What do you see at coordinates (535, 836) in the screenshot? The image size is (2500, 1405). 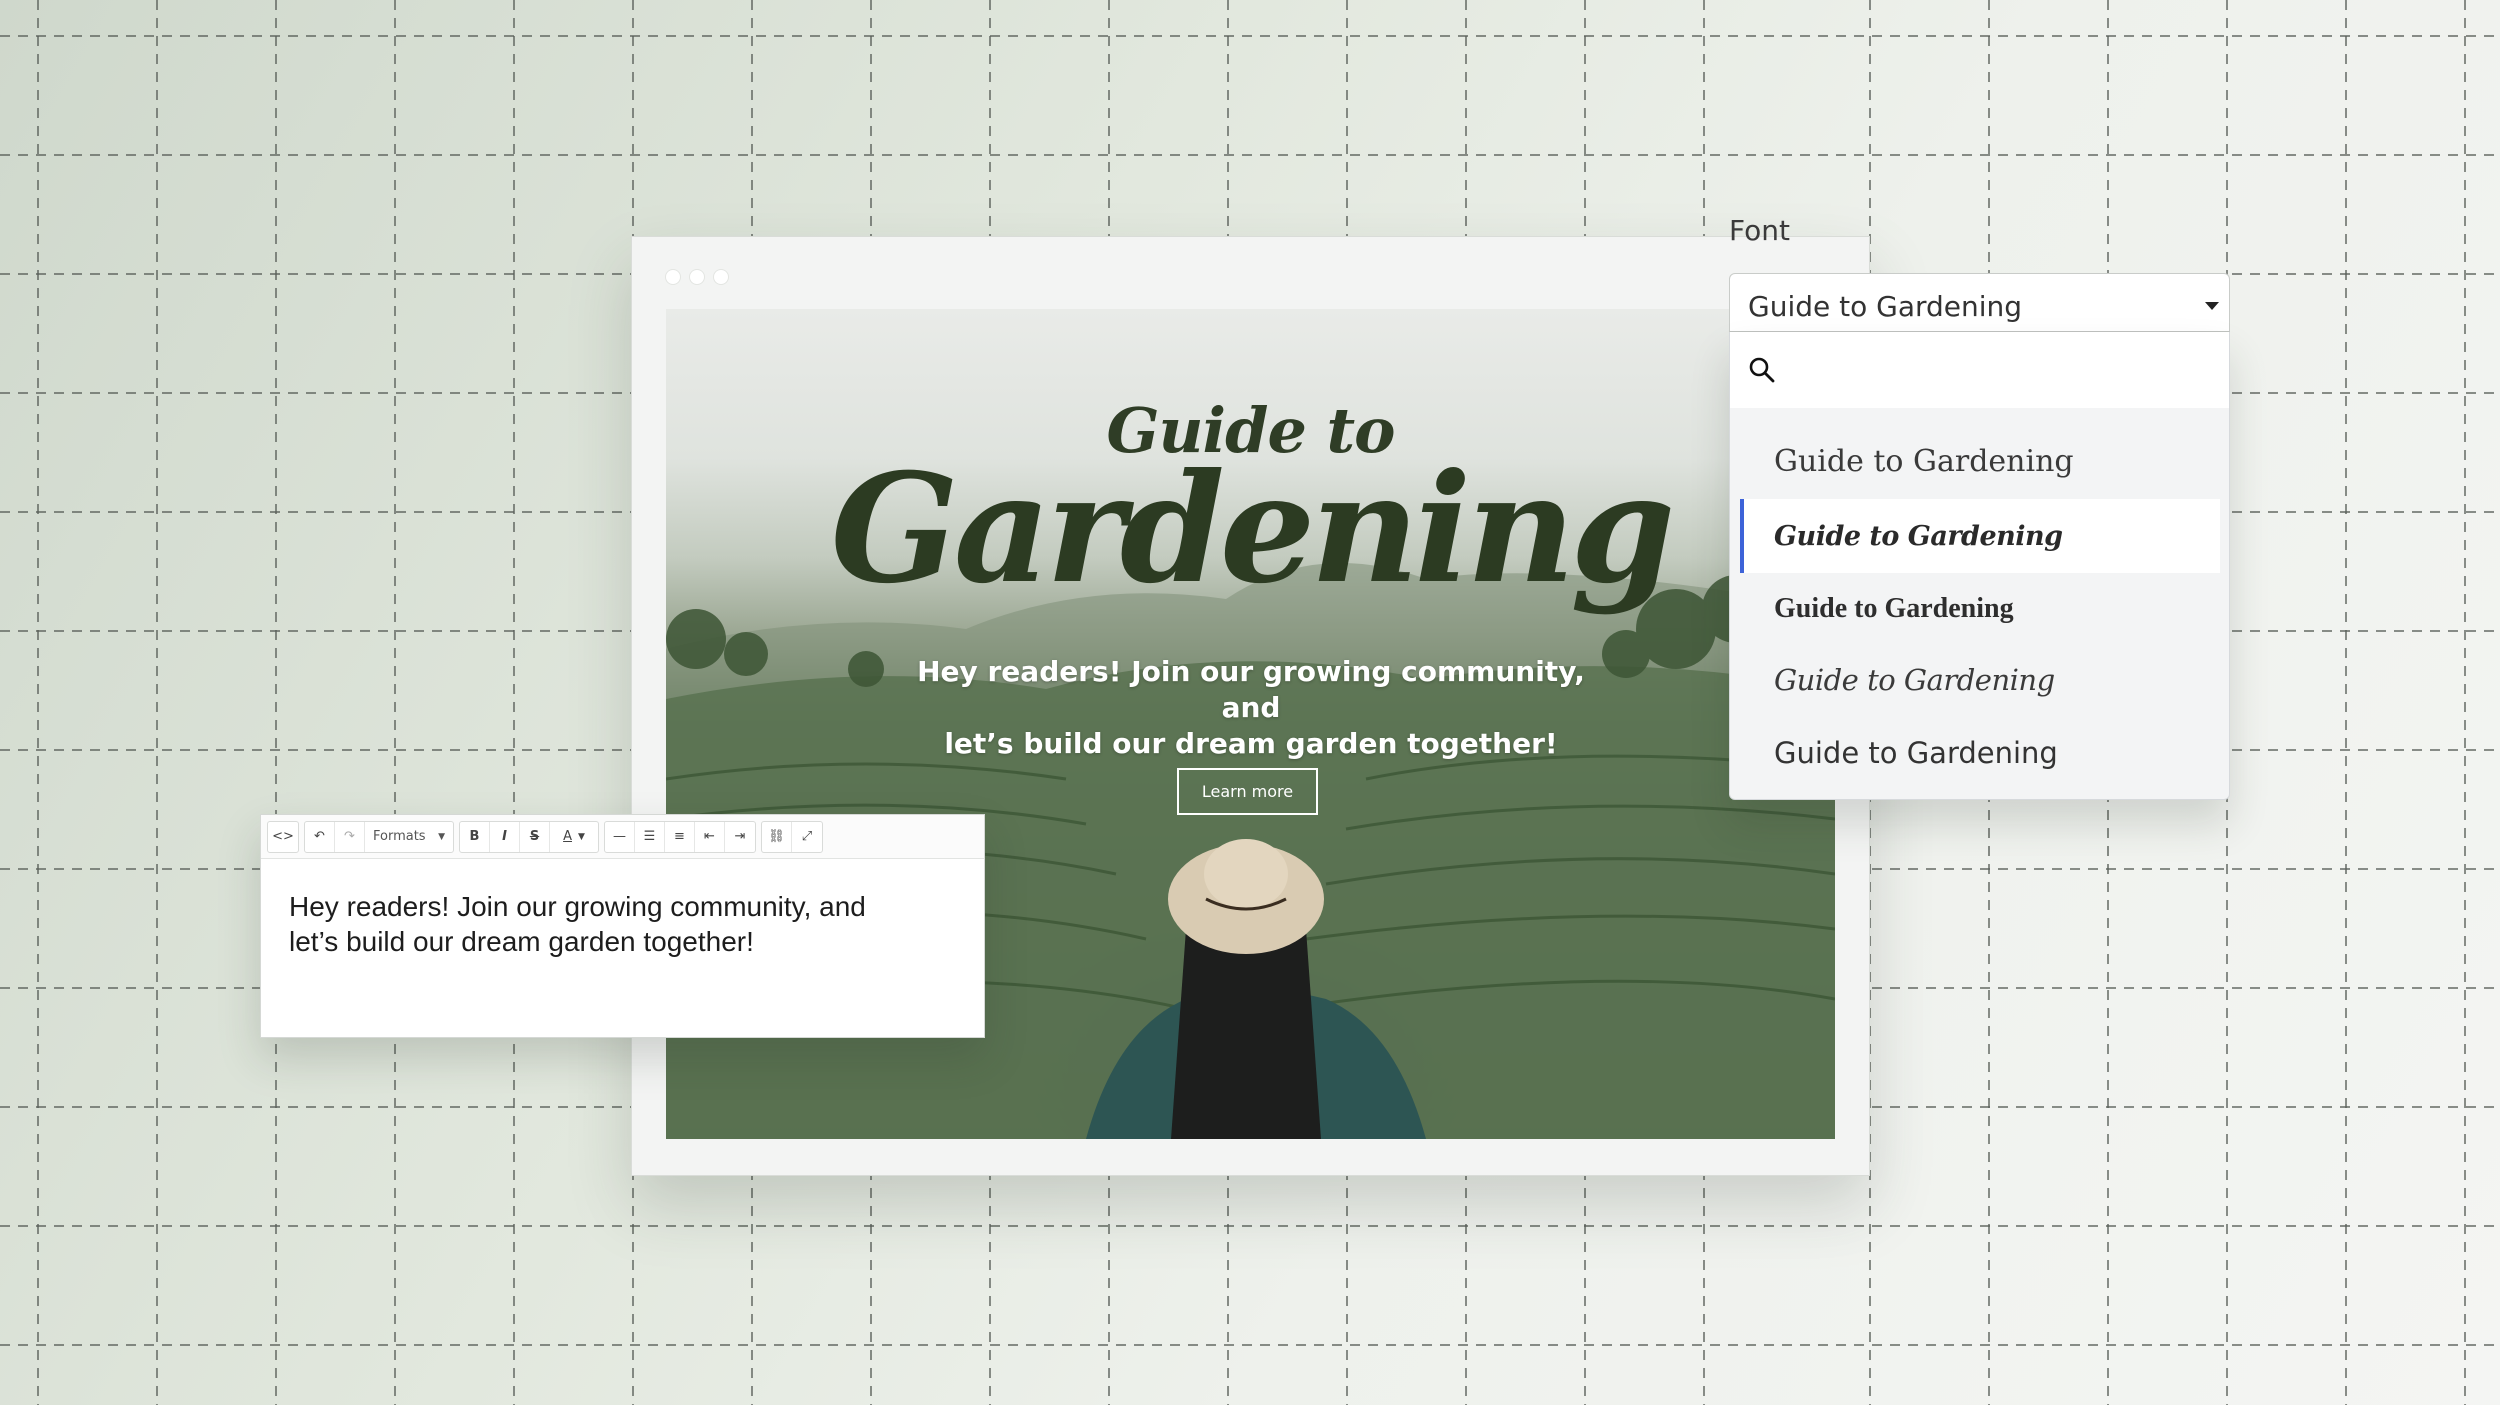 I see `strikethrough-button: S` at bounding box center [535, 836].